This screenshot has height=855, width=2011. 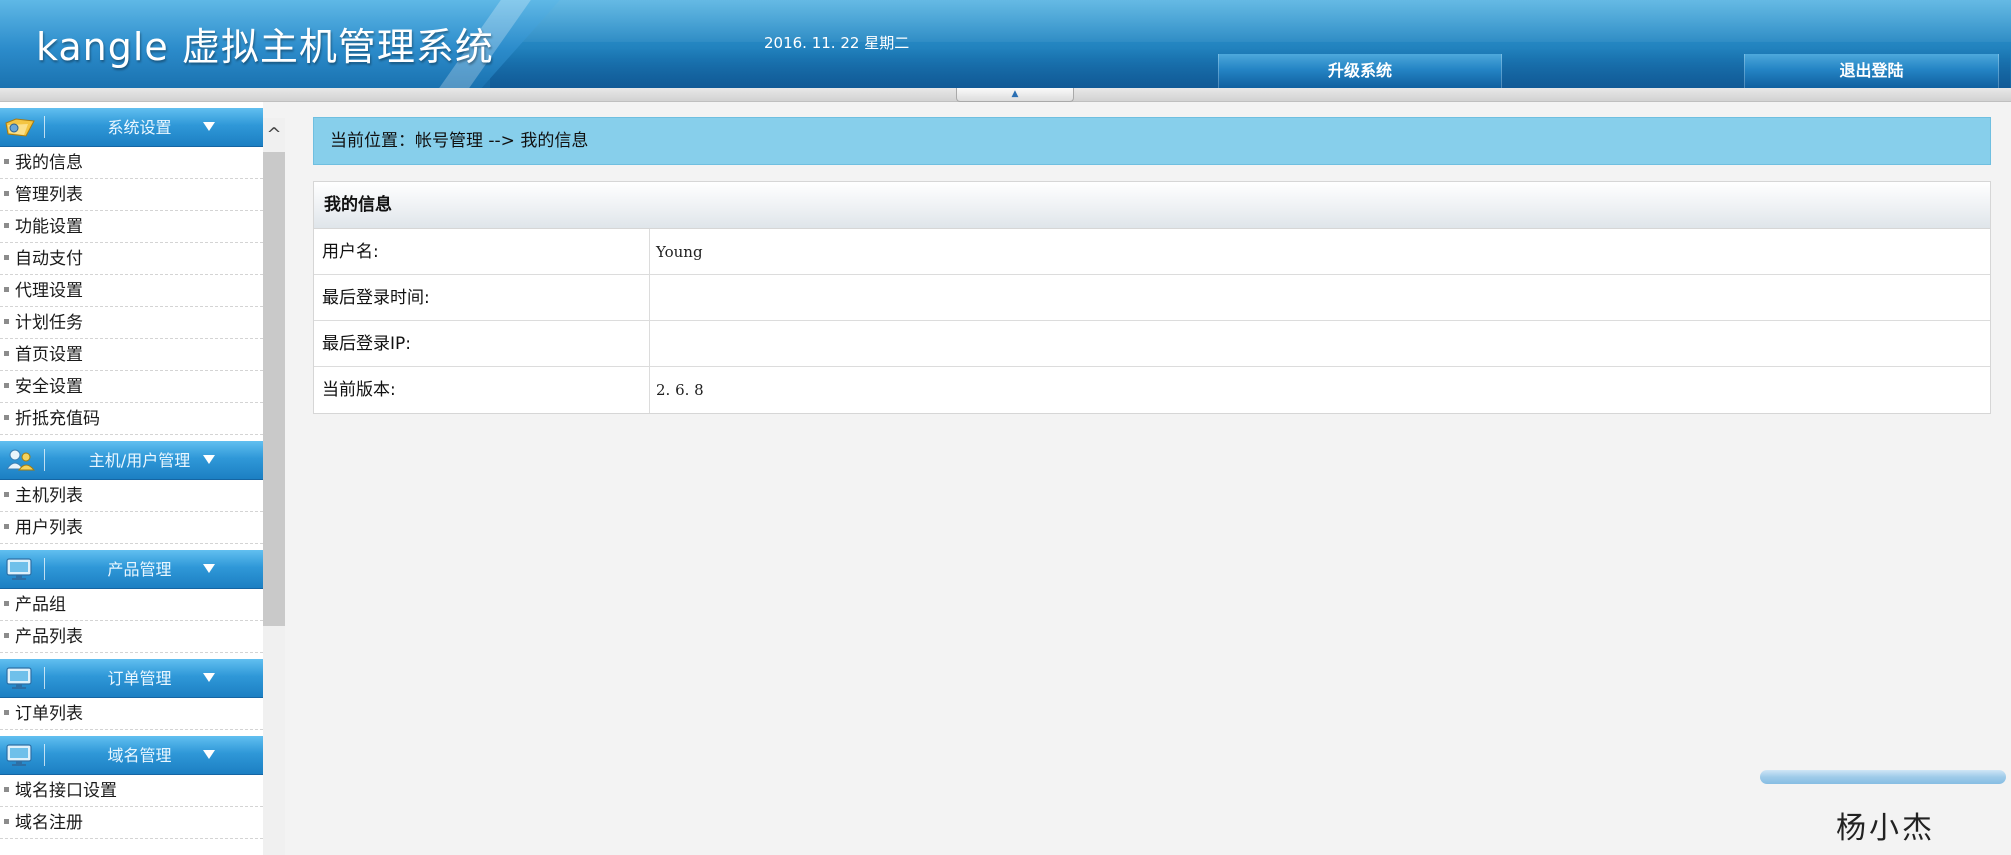 I want to click on menu-group-host-user-management: 主机/用户管理, so click(x=131, y=460).